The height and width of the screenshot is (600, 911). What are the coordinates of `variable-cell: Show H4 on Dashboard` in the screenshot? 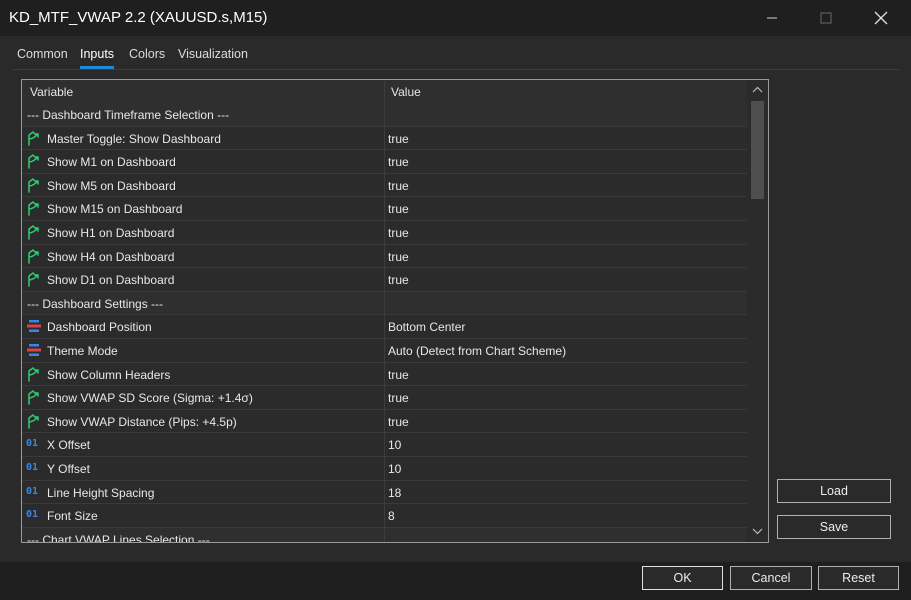 It's located at (111, 256).